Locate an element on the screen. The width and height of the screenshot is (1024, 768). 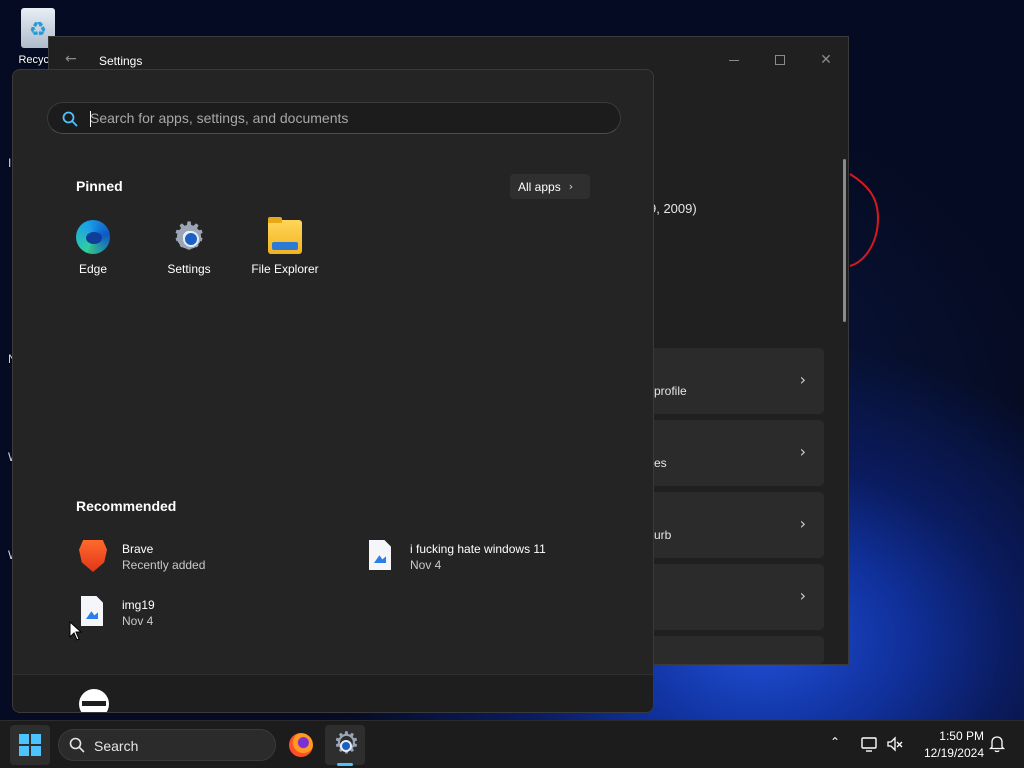
volume-muted-icon is located at coordinates (895, 744).